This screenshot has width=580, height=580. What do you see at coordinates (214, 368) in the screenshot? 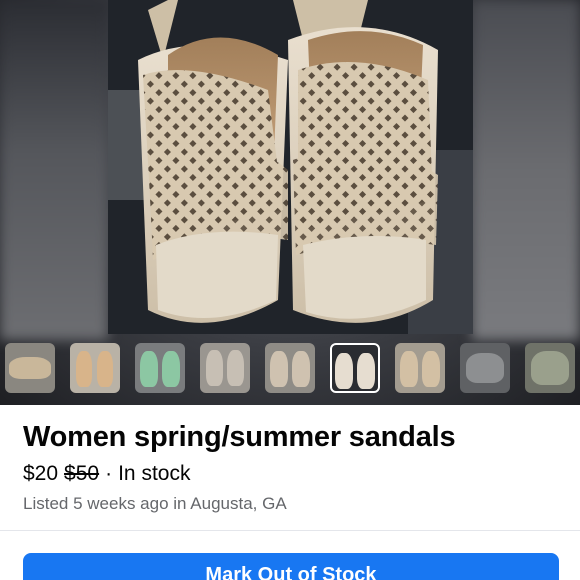
I see `sandal-photo-4-icon` at bounding box center [214, 368].